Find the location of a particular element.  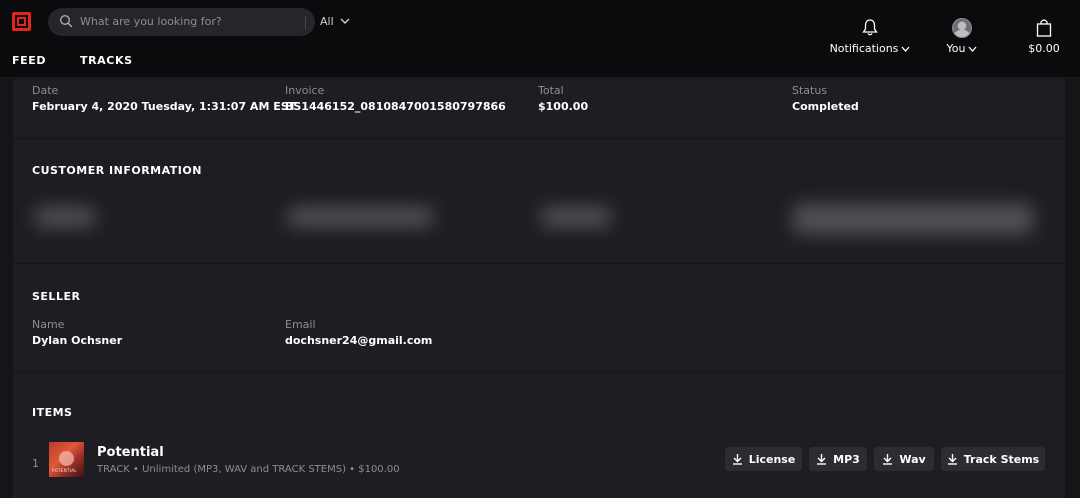

nav-tracks: TRACKS is located at coordinates (106, 60).